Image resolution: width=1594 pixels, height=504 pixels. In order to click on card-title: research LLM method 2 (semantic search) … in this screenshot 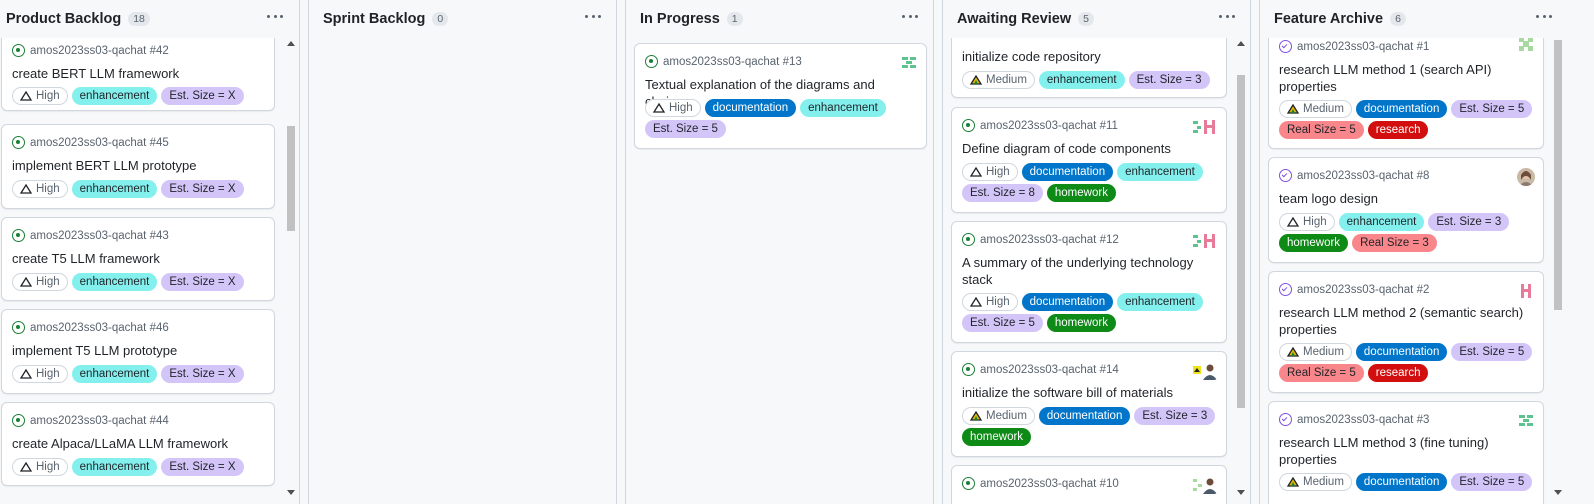, I will do `click(1406, 321)`.